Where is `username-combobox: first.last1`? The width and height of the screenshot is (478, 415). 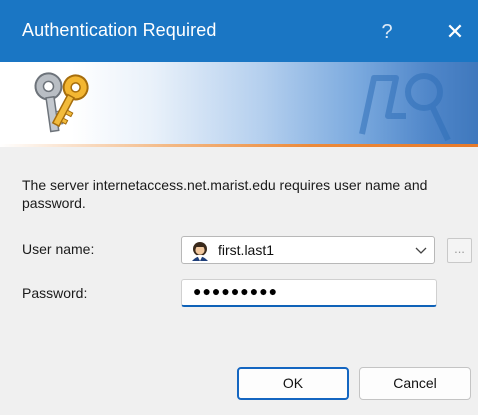
username-combobox: first.last1 is located at coordinates (308, 250).